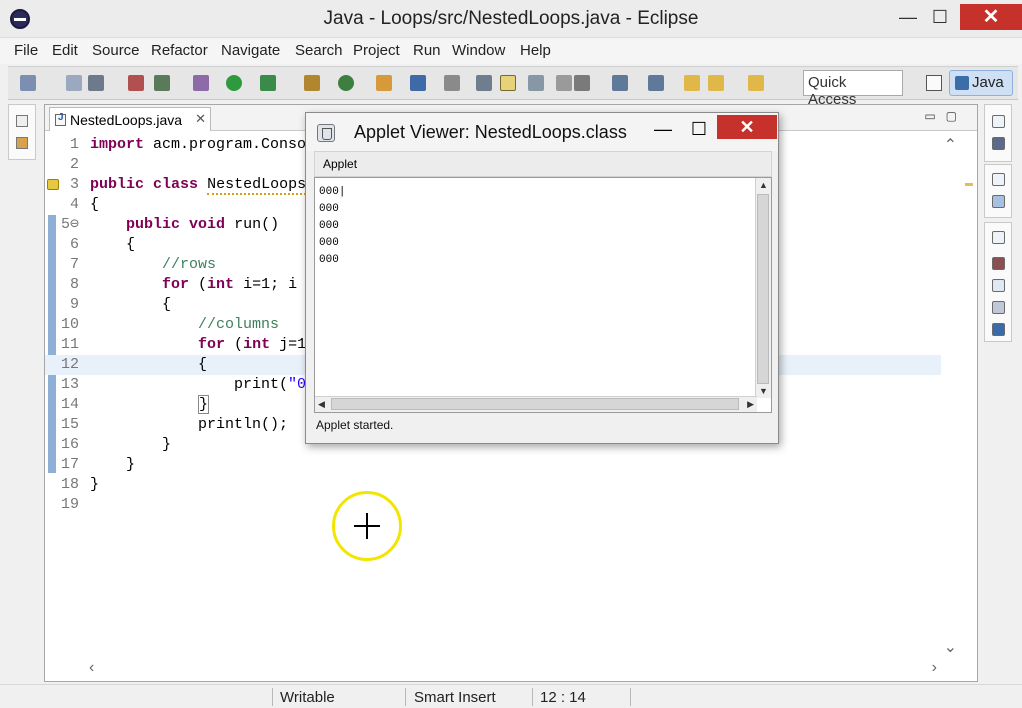 Image resolution: width=1022 pixels, height=708 pixels. What do you see at coordinates (950, 145) in the screenshot?
I see `scroll-up-icon: ⌃` at bounding box center [950, 145].